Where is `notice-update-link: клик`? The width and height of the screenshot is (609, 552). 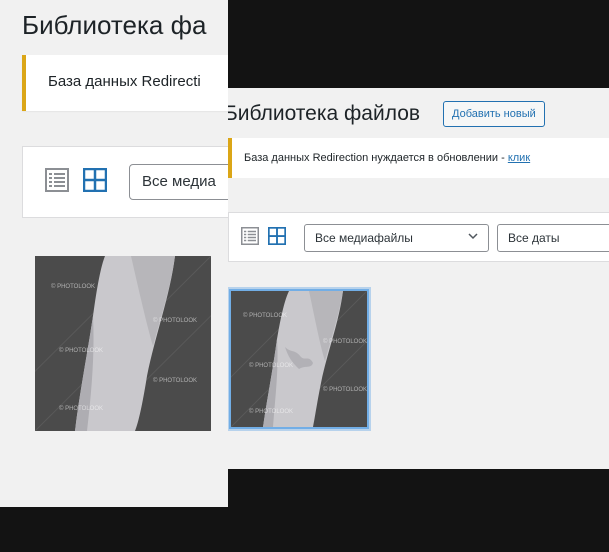
notice-update-link: клик is located at coordinates (519, 158).